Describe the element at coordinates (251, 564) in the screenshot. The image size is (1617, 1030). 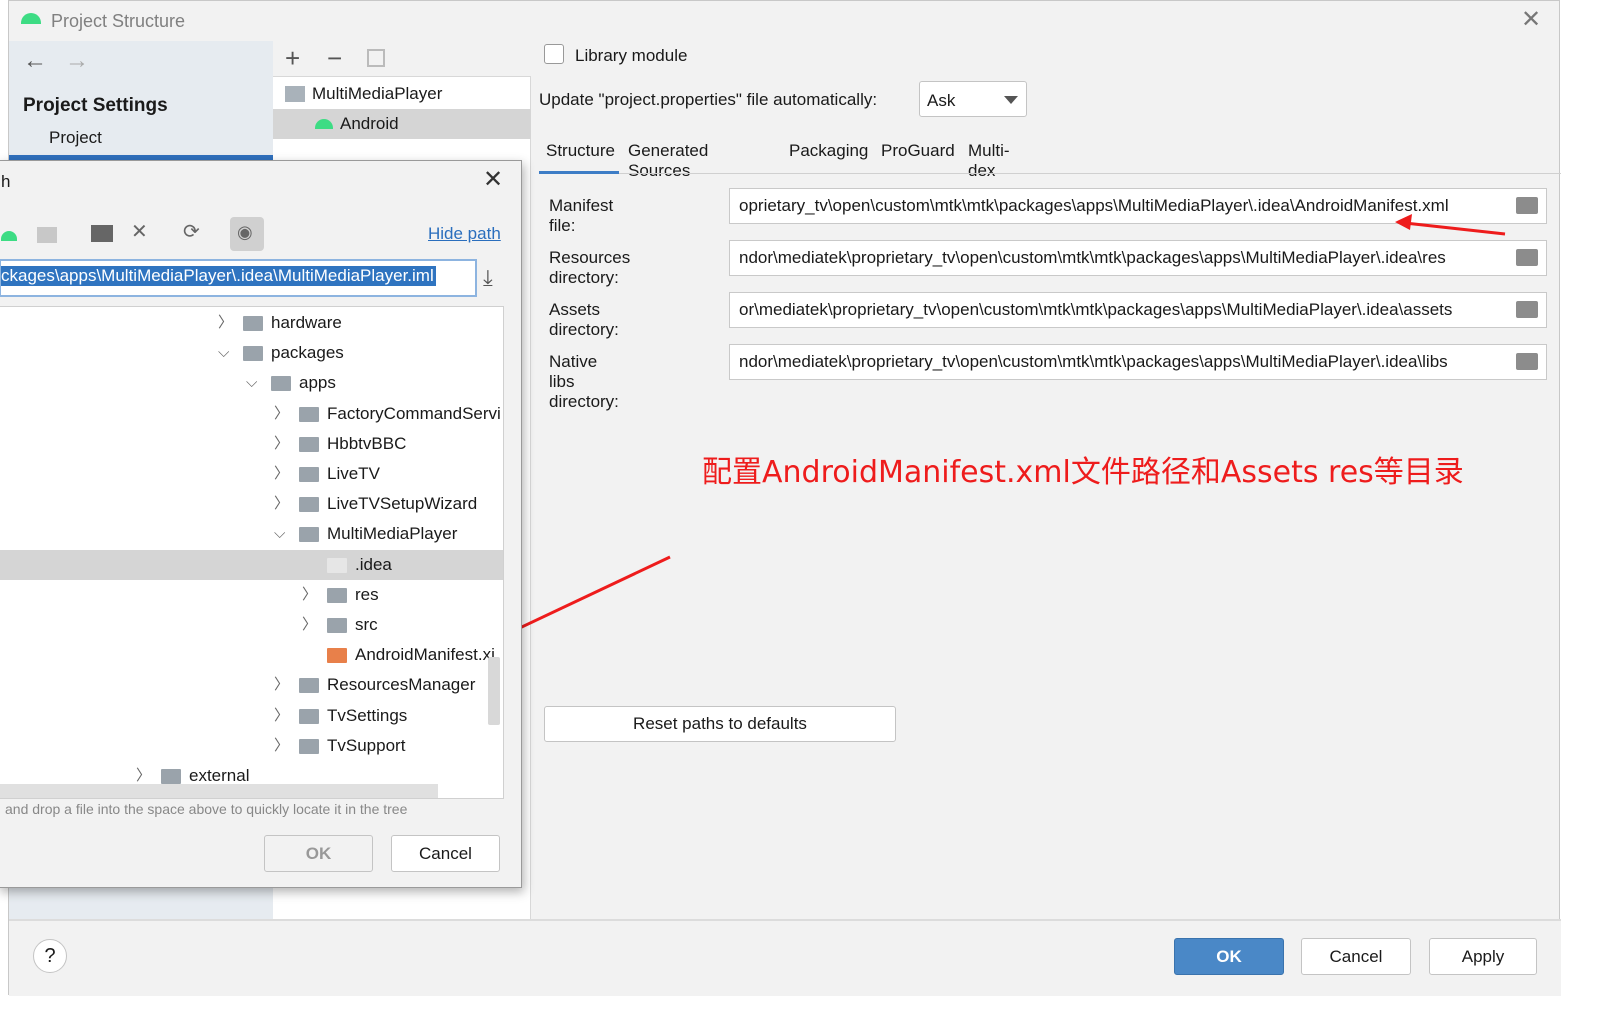
I see `tree-row: .idea` at that location.